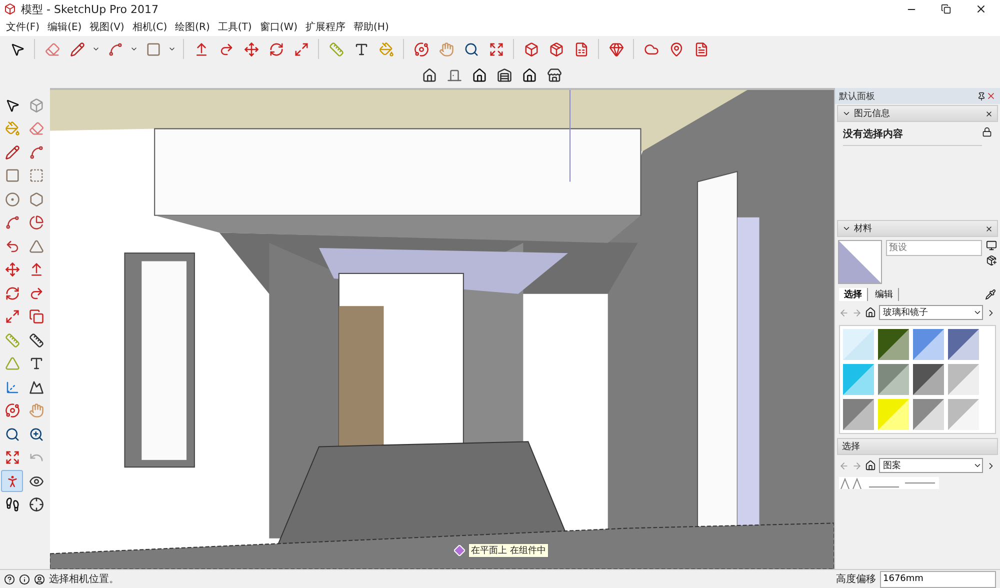 The image size is (1000, 588). Describe the element at coordinates (12, 387) in the screenshot. I see `axes-icon` at that location.